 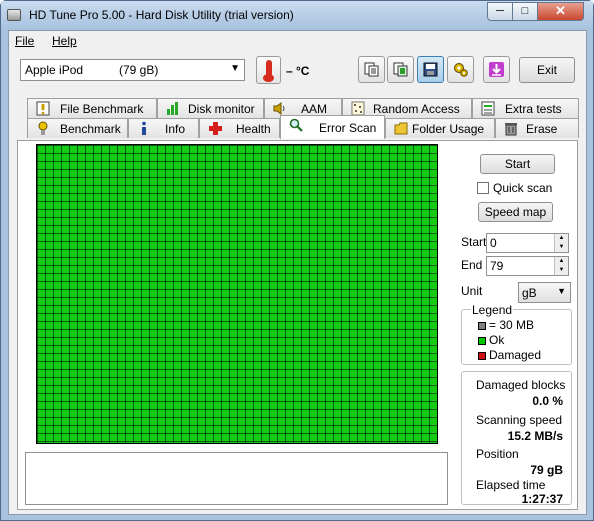 What do you see at coordinates (511, 129) in the screenshot?
I see `trash-icon` at bounding box center [511, 129].